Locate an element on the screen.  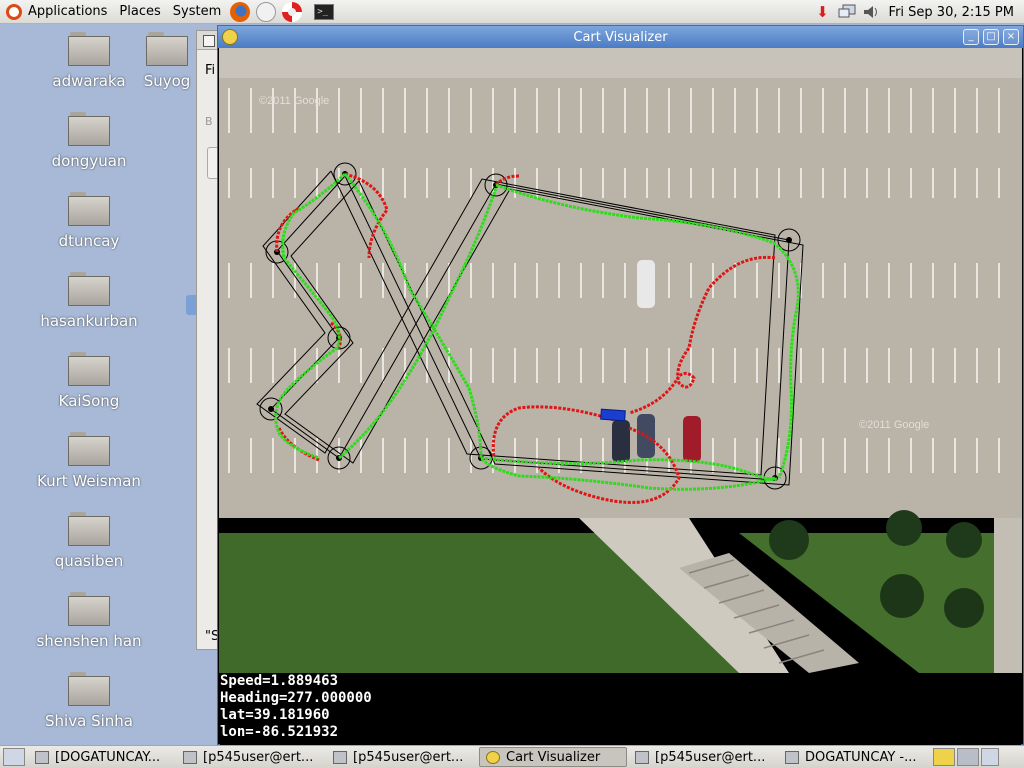
update-notifier-icon: ⬇ is located at coordinates (823, 12).